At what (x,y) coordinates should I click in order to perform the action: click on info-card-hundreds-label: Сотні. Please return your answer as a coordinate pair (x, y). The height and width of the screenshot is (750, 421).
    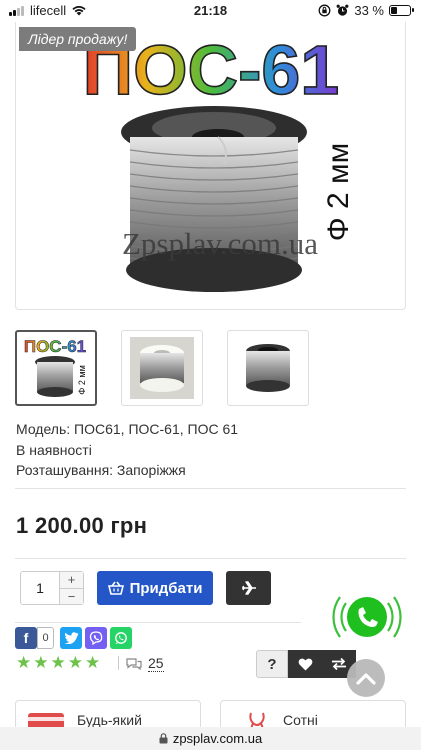
    Looking at the image, I should click on (300, 720).